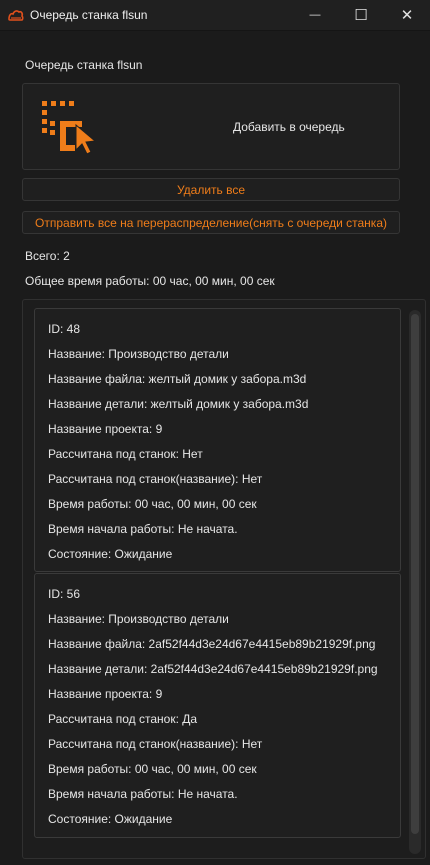  What do you see at coordinates (84, 65) in the screenshot?
I see `page-title: Очередь станка flsun` at bounding box center [84, 65].